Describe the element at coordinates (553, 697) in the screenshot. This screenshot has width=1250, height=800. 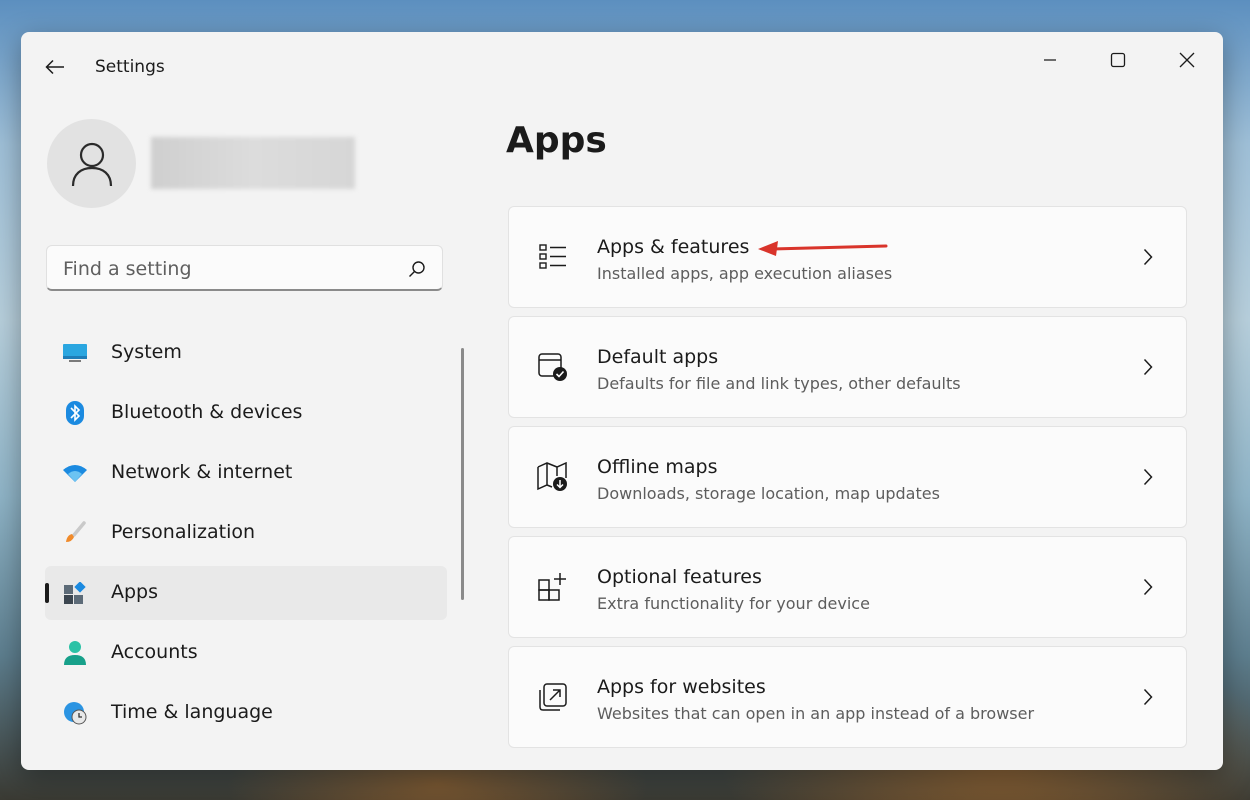
I see `open-external-icon` at that location.